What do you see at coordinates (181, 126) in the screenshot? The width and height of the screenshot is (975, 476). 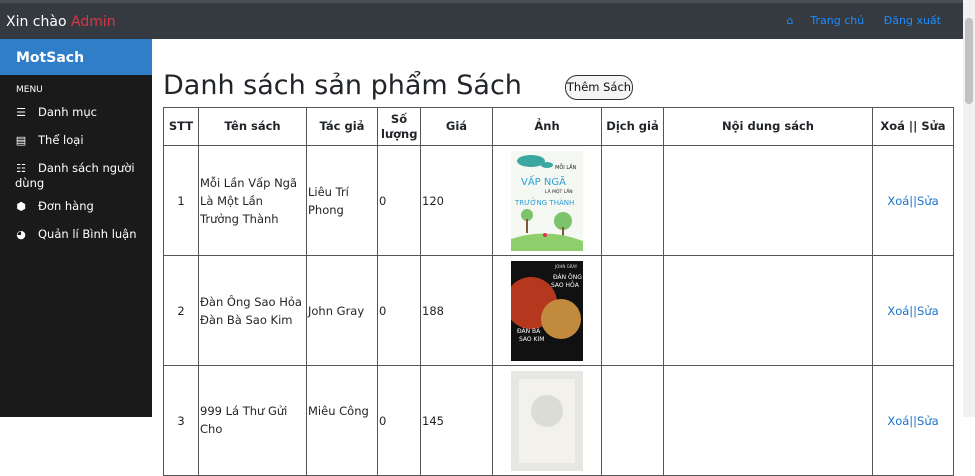 I see `column-header: STT` at bounding box center [181, 126].